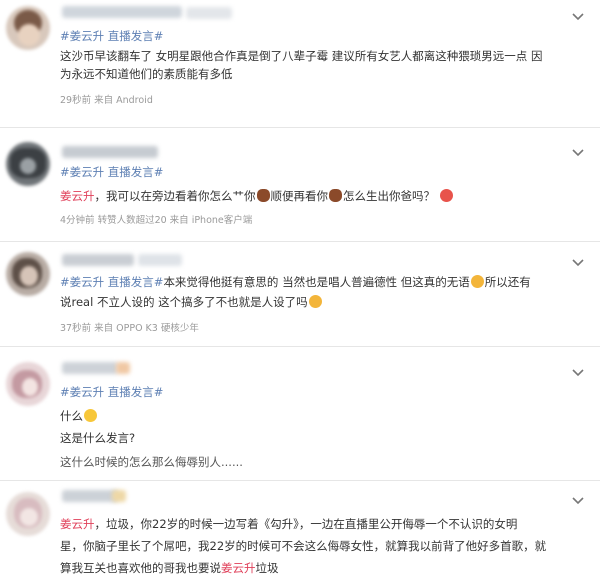 The image size is (600, 577). What do you see at coordinates (129, 328) in the screenshot?
I see `comment-meta: 37秒前 来自 OPPO K3 硬核少年` at bounding box center [129, 328].